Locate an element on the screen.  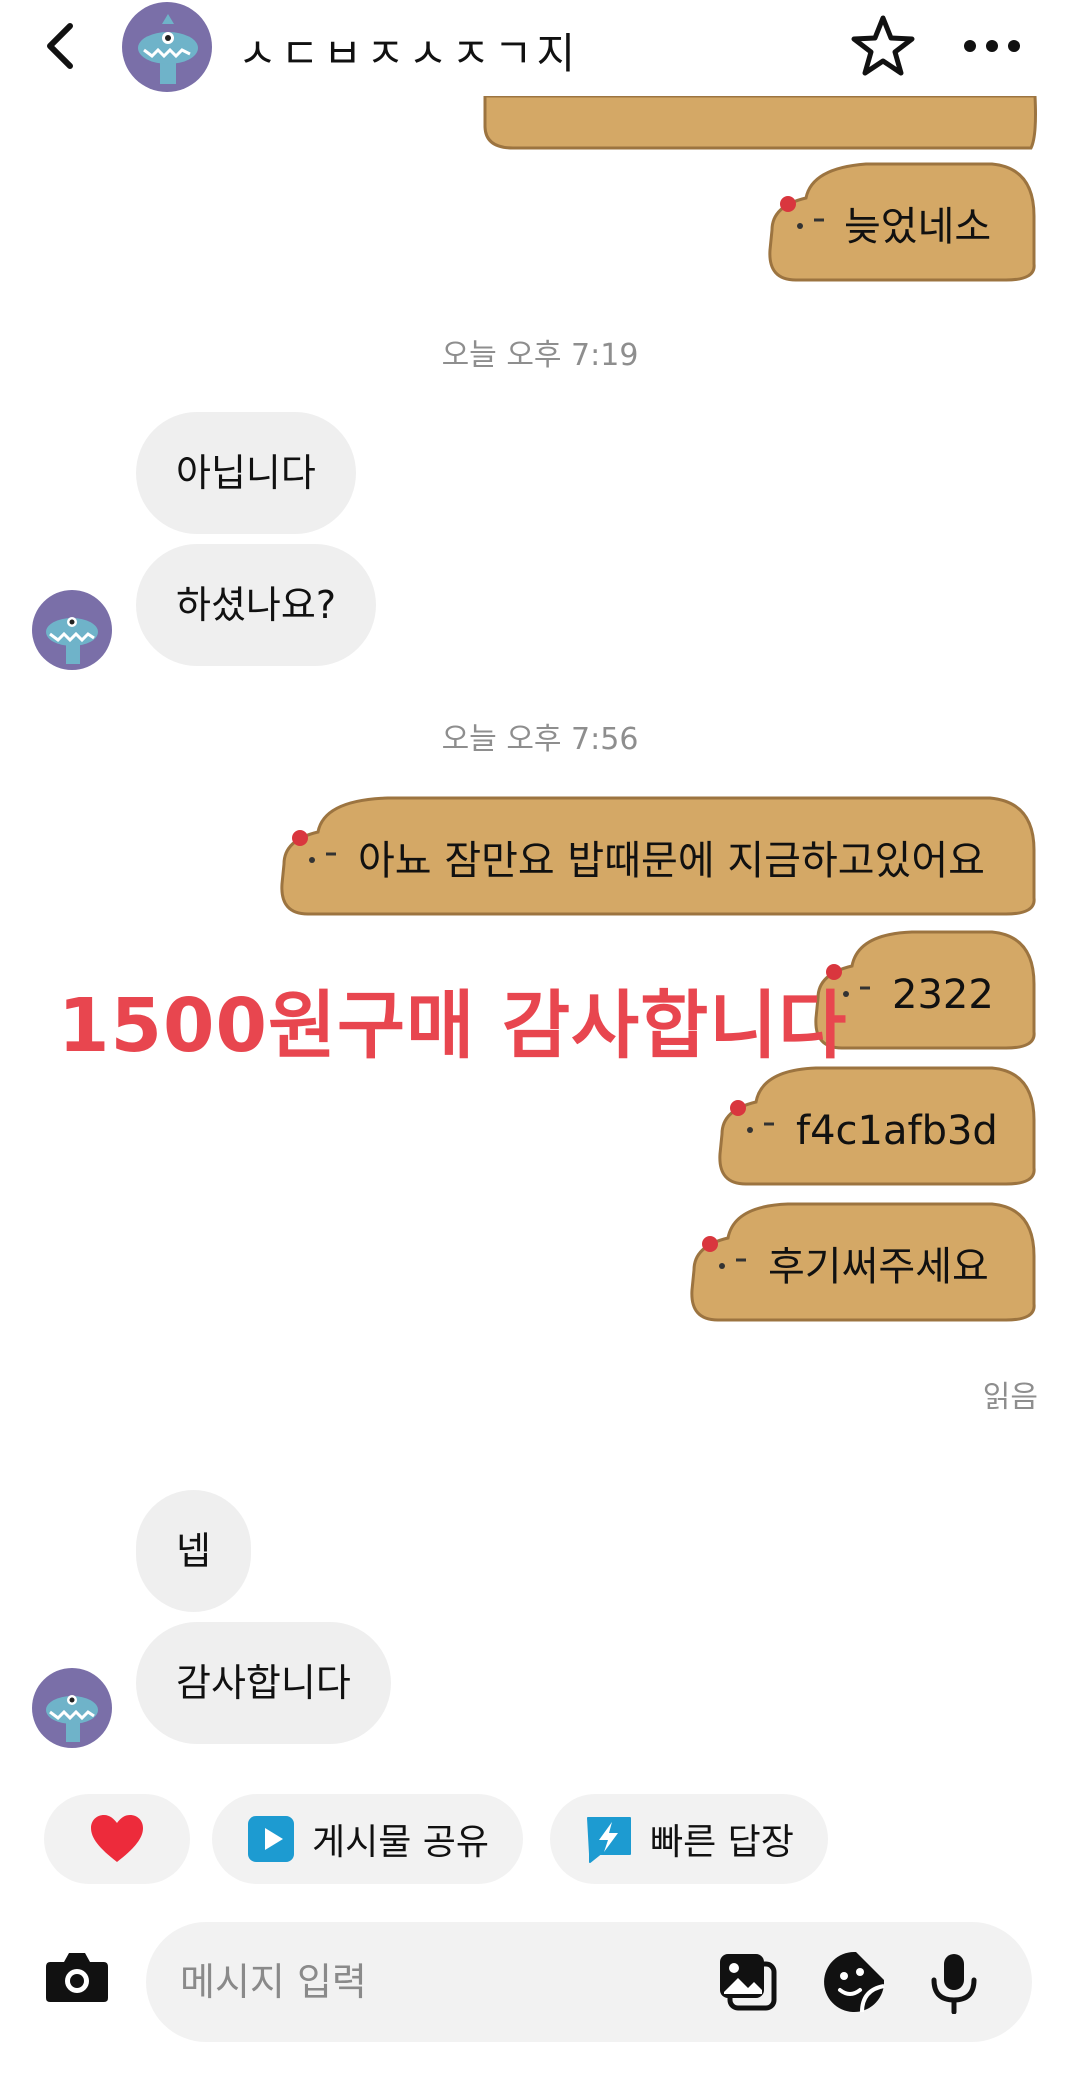
heart-reaction-button is located at coordinates (117, 1839).